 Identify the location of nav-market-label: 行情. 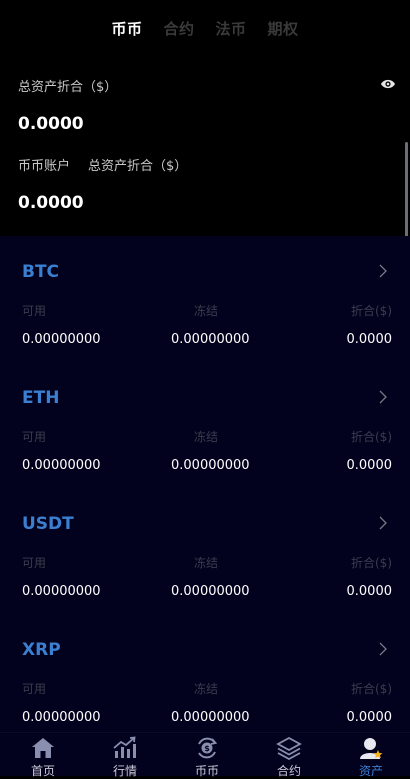
(124, 771).